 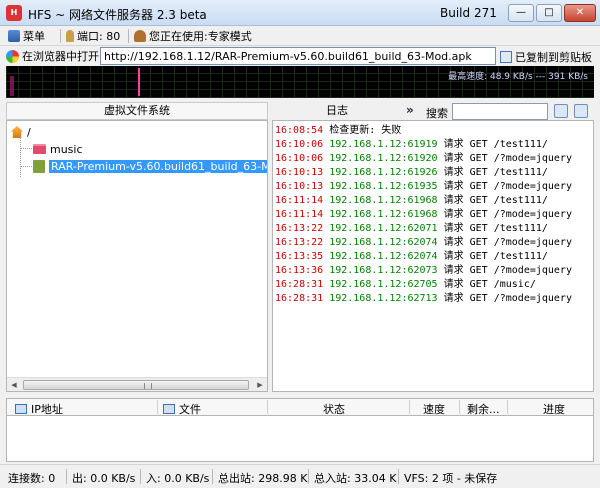 What do you see at coordinates (383, 172) in the screenshot?
I see `log-ip: 192.168.1.12:61926` at bounding box center [383, 172].